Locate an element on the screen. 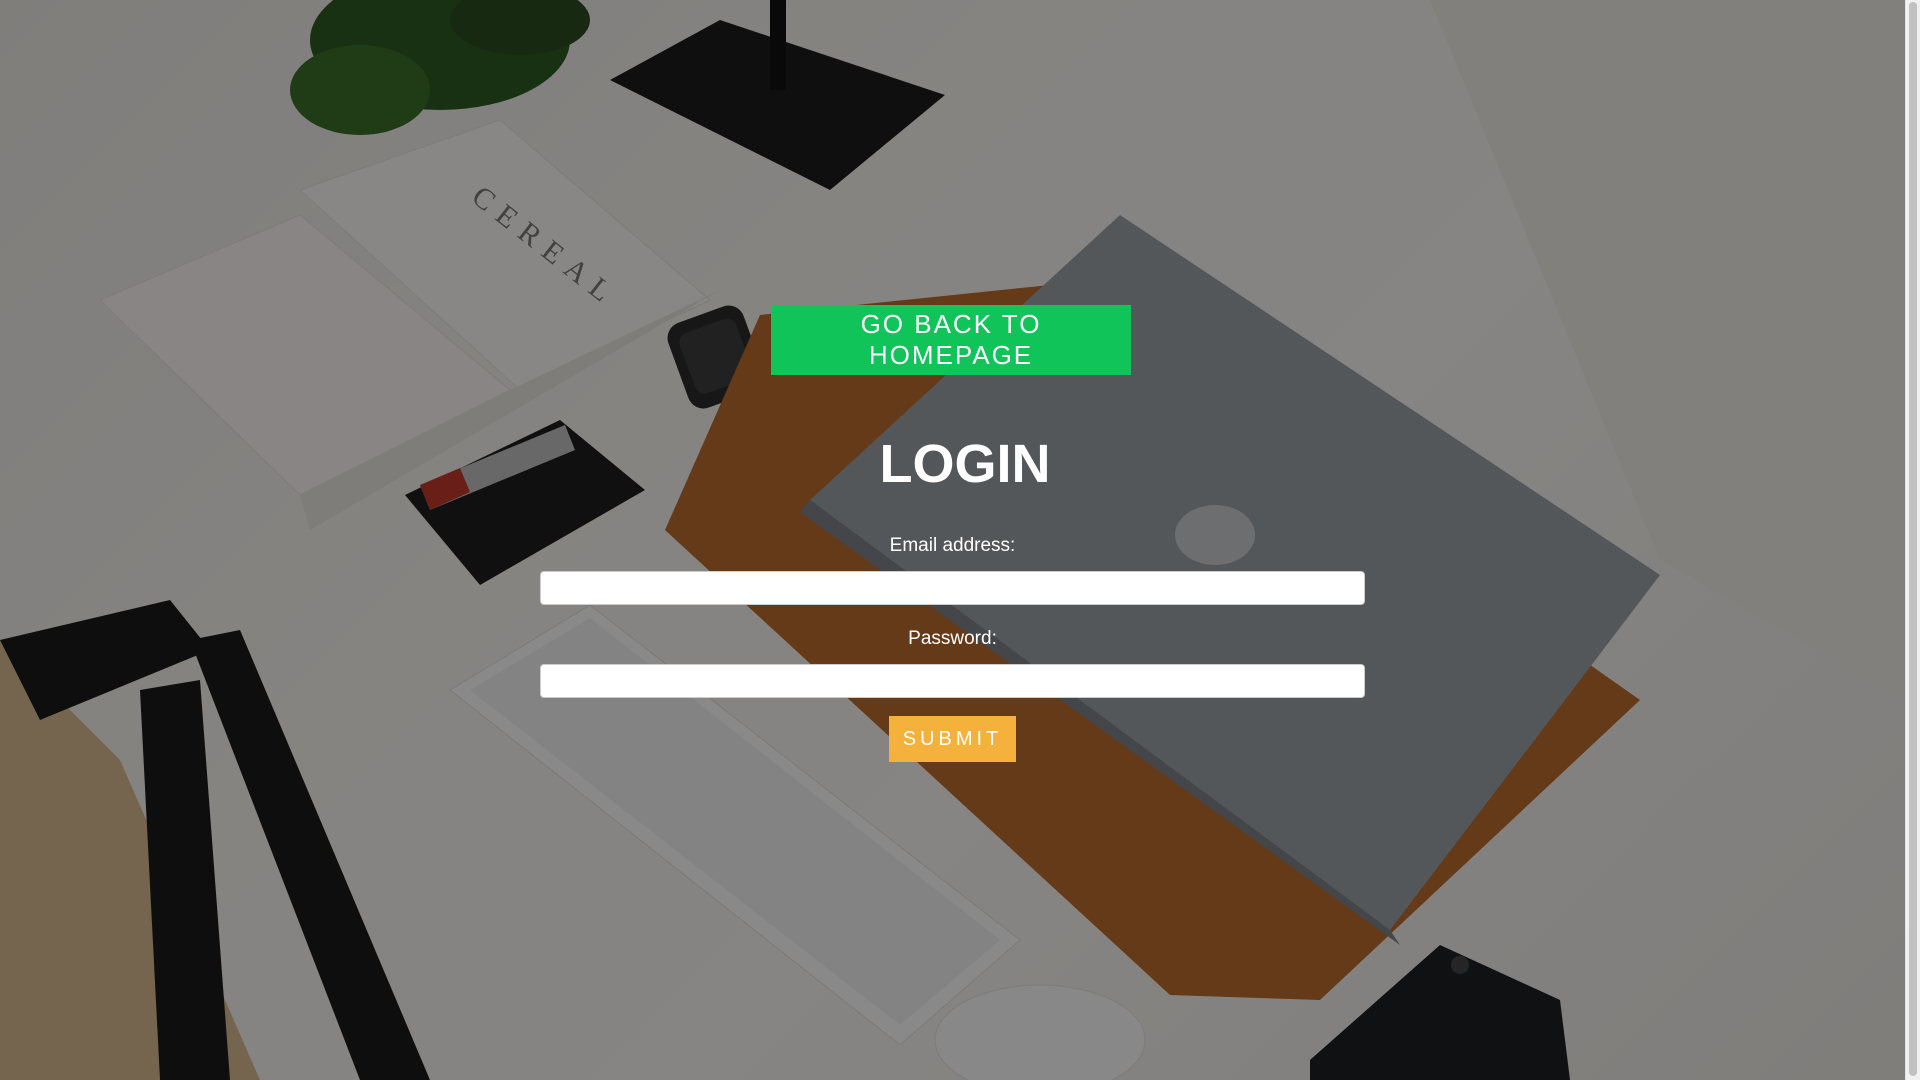  email-label: Email address: is located at coordinates (952, 545).